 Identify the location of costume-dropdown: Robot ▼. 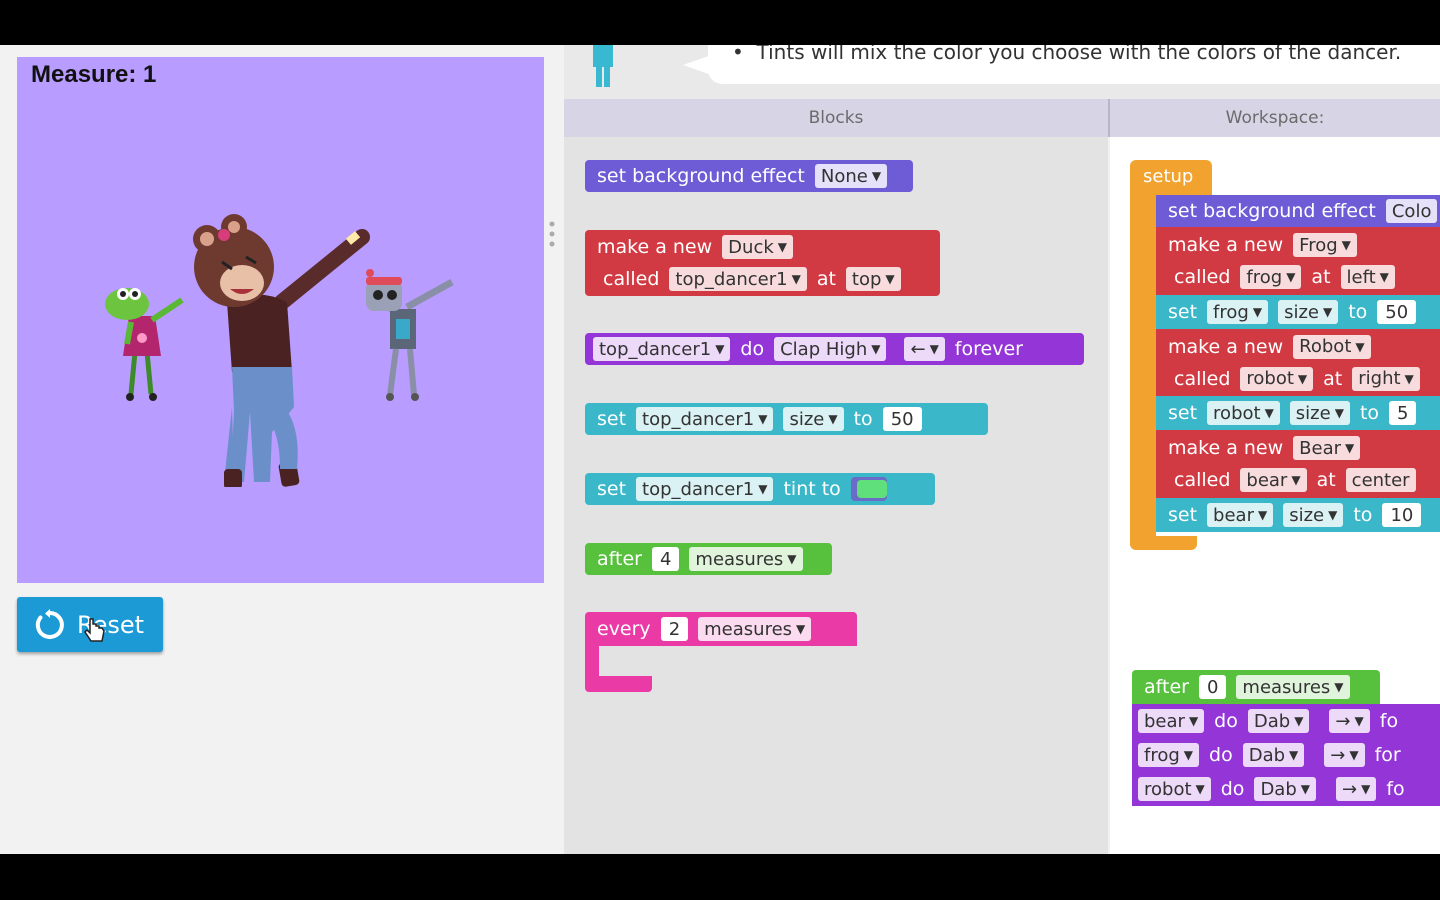
(1332, 346).